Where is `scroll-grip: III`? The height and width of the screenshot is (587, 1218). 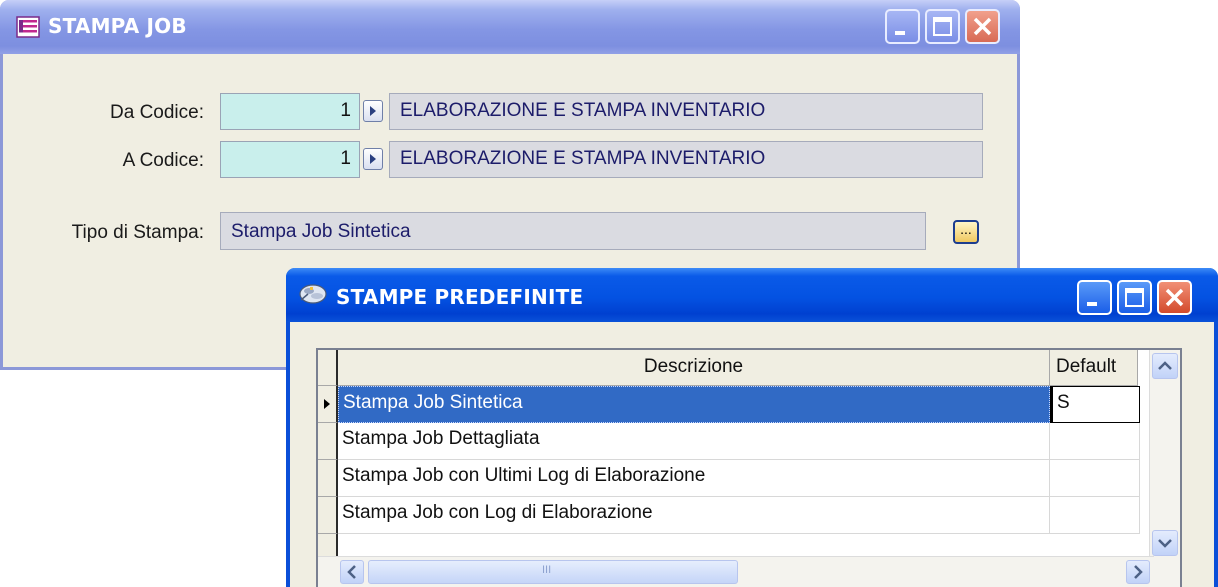
scroll-grip: III is located at coordinates (547, 570).